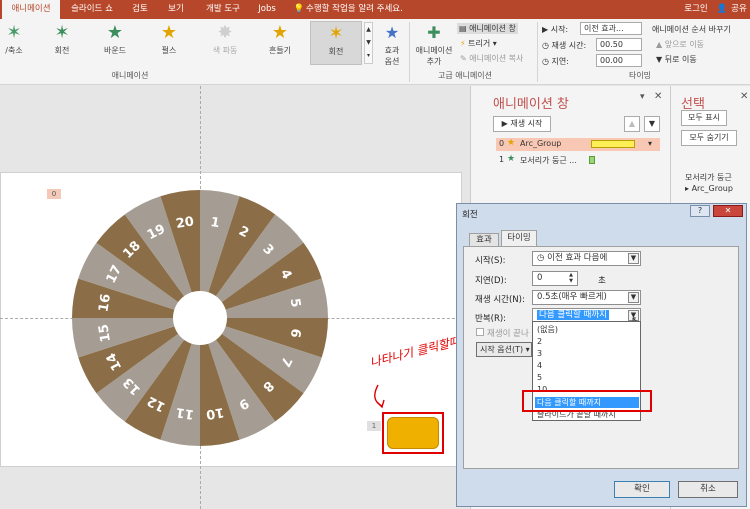  I want to click on help-button: ?, so click(700, 211).